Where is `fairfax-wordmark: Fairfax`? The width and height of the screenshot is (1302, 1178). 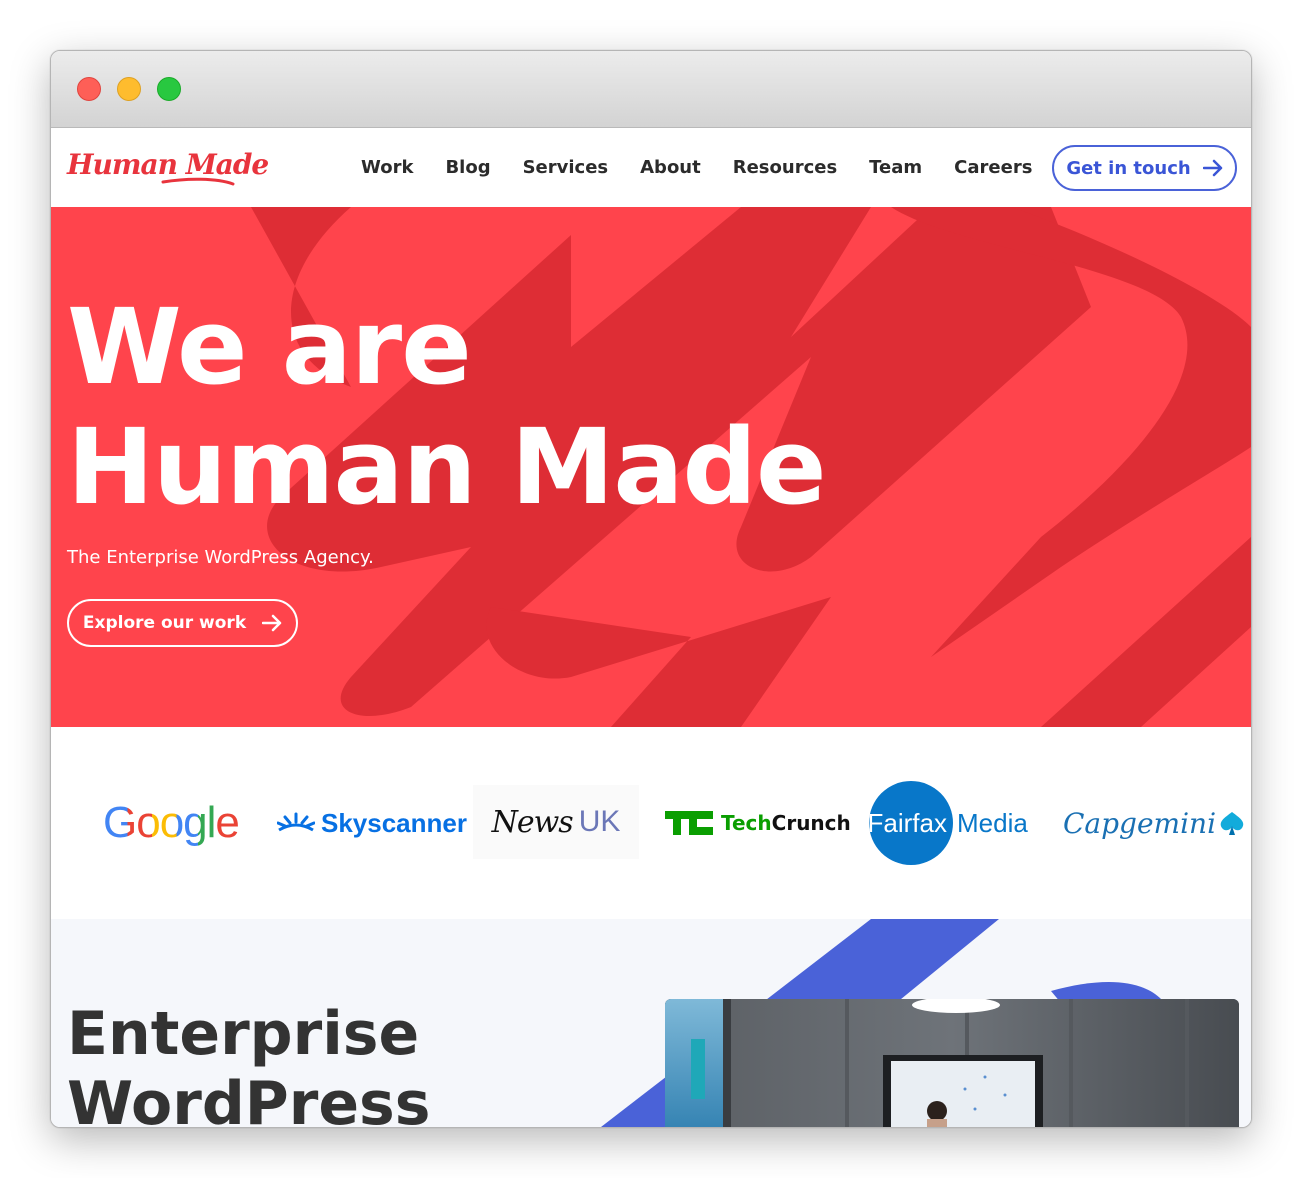 fairfax-wordmark: Fairfax is located at coordinates (907, 822).